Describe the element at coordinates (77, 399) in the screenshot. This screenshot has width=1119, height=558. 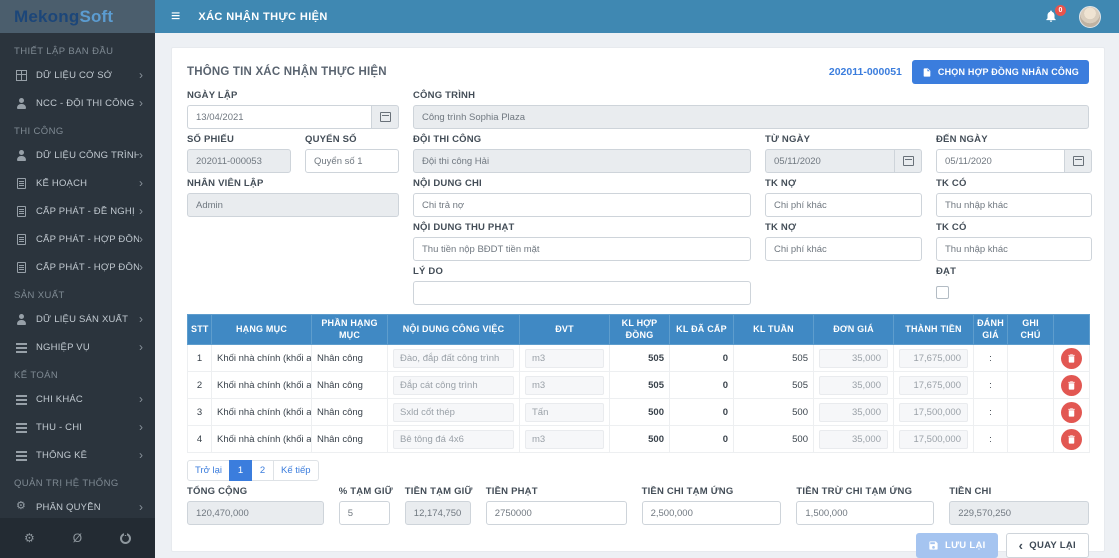
I see `sidebar-item: CHI KHÁC ›` at that location.